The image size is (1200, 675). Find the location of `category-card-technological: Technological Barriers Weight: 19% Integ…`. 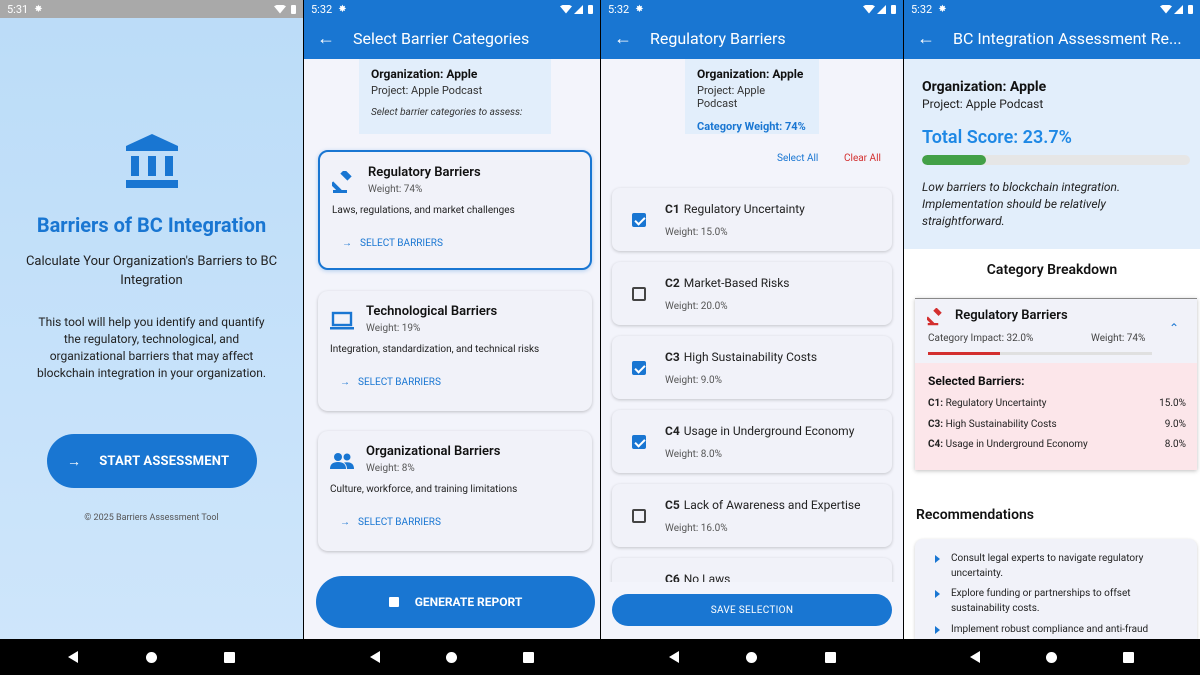

category-card-technological: Technological Barriers Weight: 19% Integ… is located at coordinates (455, 351).